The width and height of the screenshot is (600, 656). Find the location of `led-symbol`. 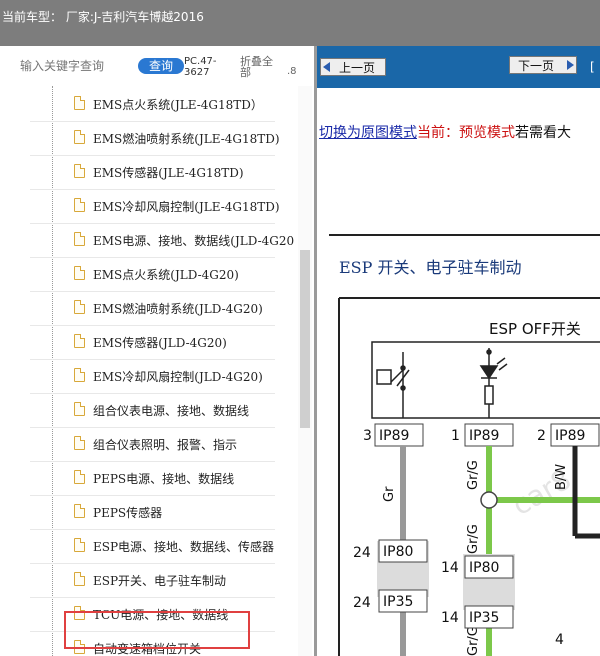

led-symbol is located at coordinates (493, 383).